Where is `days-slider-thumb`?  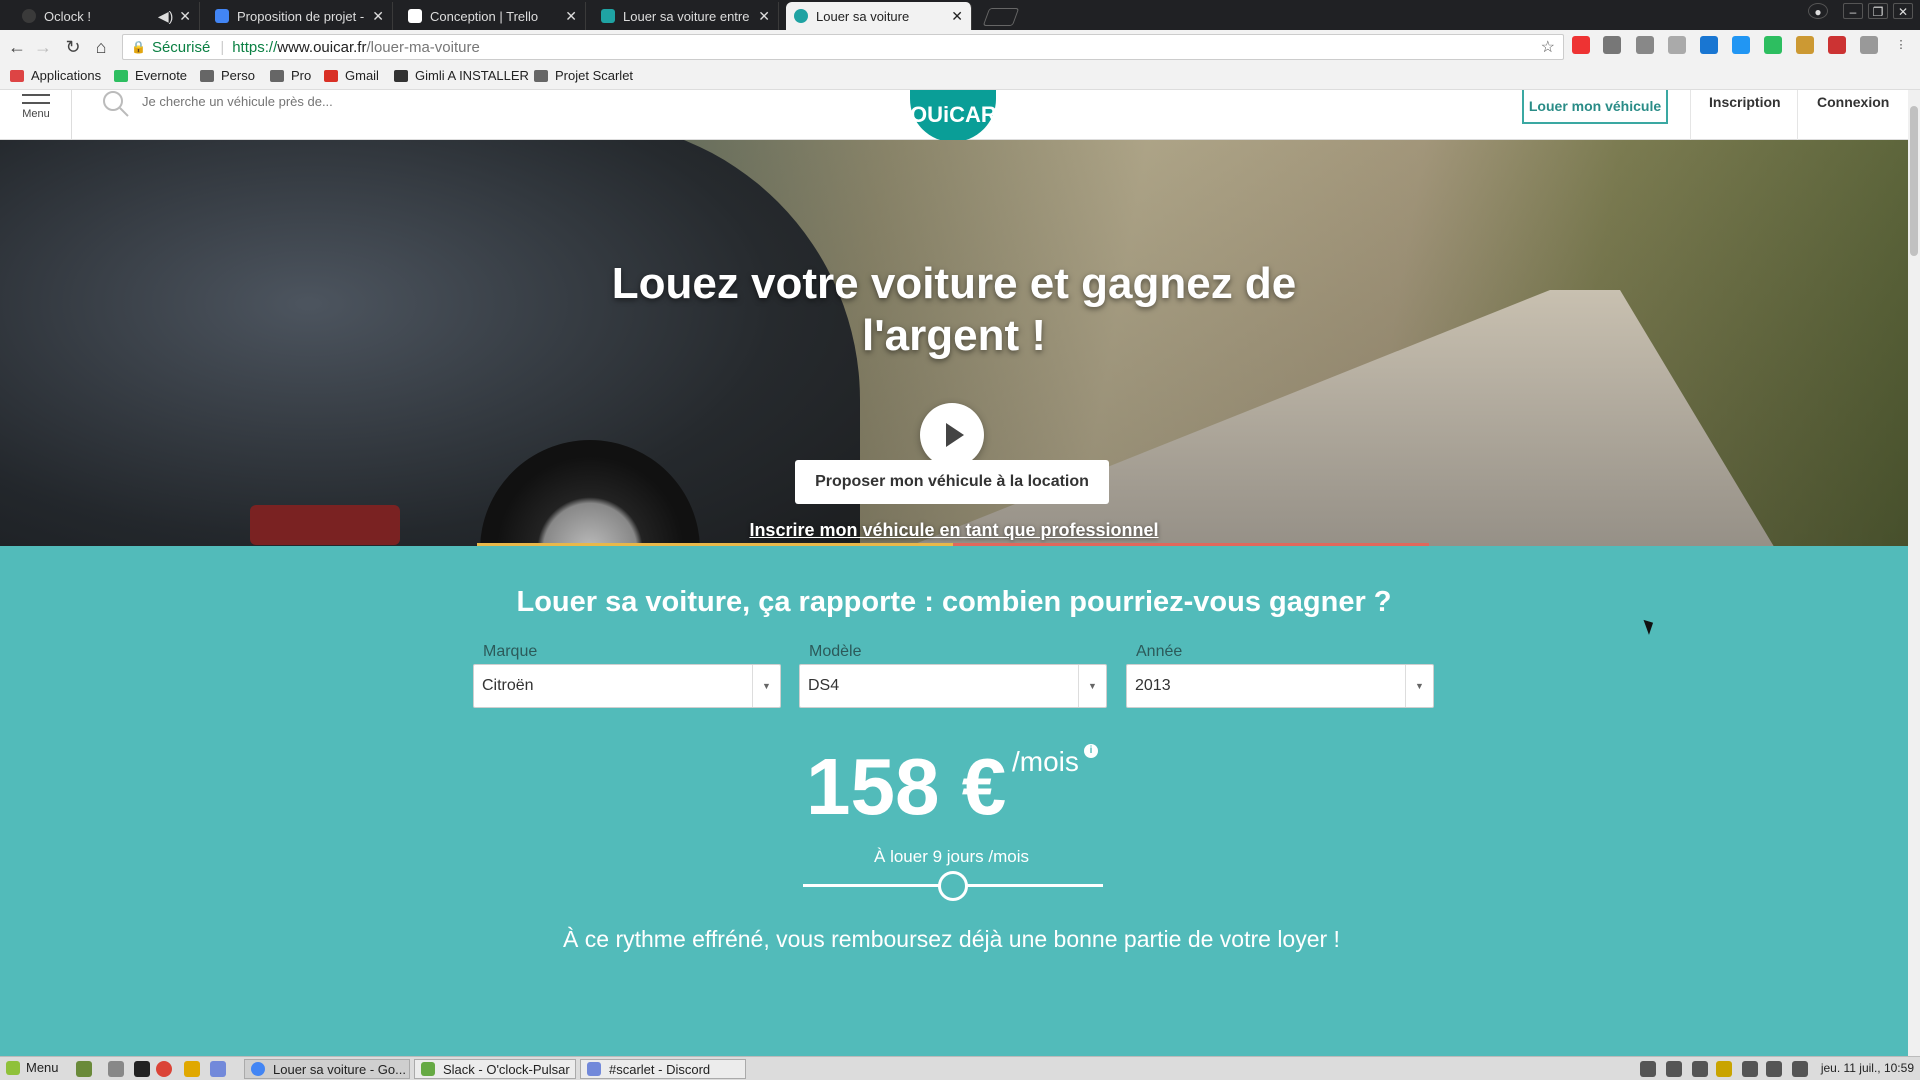
days-slider-thumb is located at coordinates (953, 886).